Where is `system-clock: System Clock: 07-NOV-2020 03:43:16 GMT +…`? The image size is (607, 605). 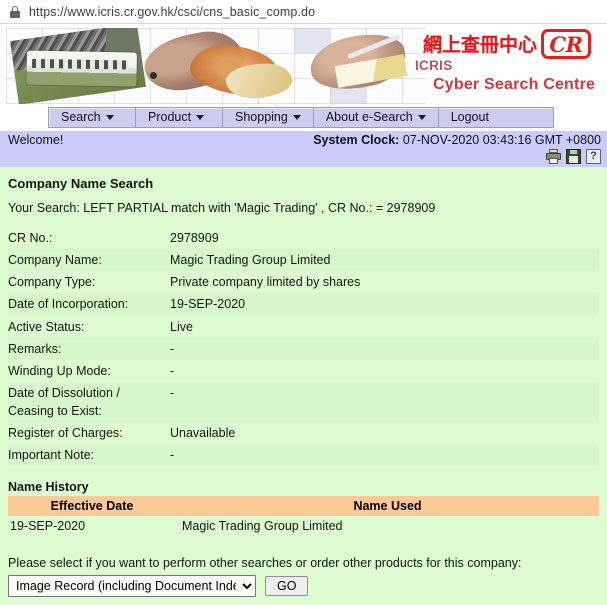
system-clock: System Clock: 07-NOV-2020 03:43:16 GMT +… is located at coordinates (457, 140).